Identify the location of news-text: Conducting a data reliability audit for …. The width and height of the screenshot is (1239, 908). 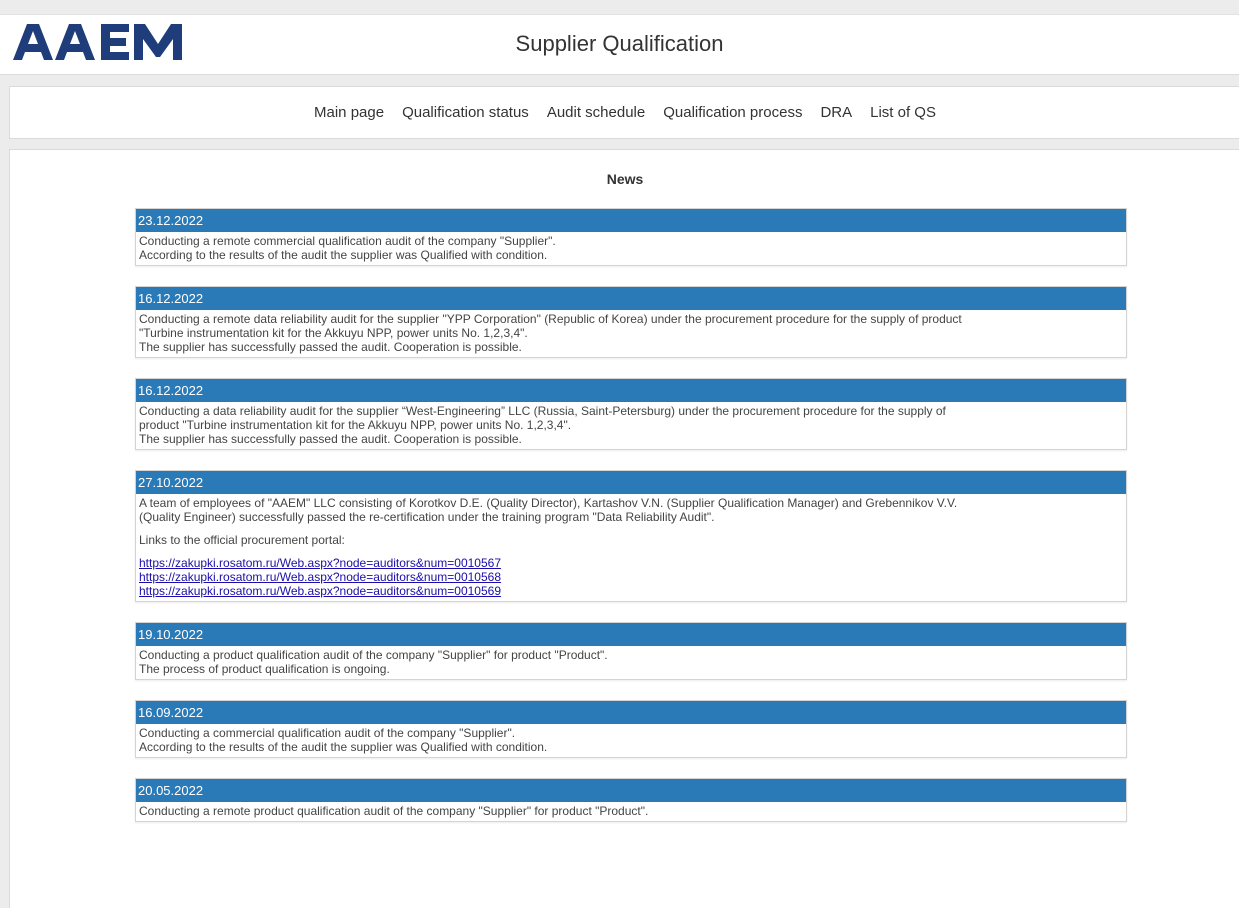
(542, 411).